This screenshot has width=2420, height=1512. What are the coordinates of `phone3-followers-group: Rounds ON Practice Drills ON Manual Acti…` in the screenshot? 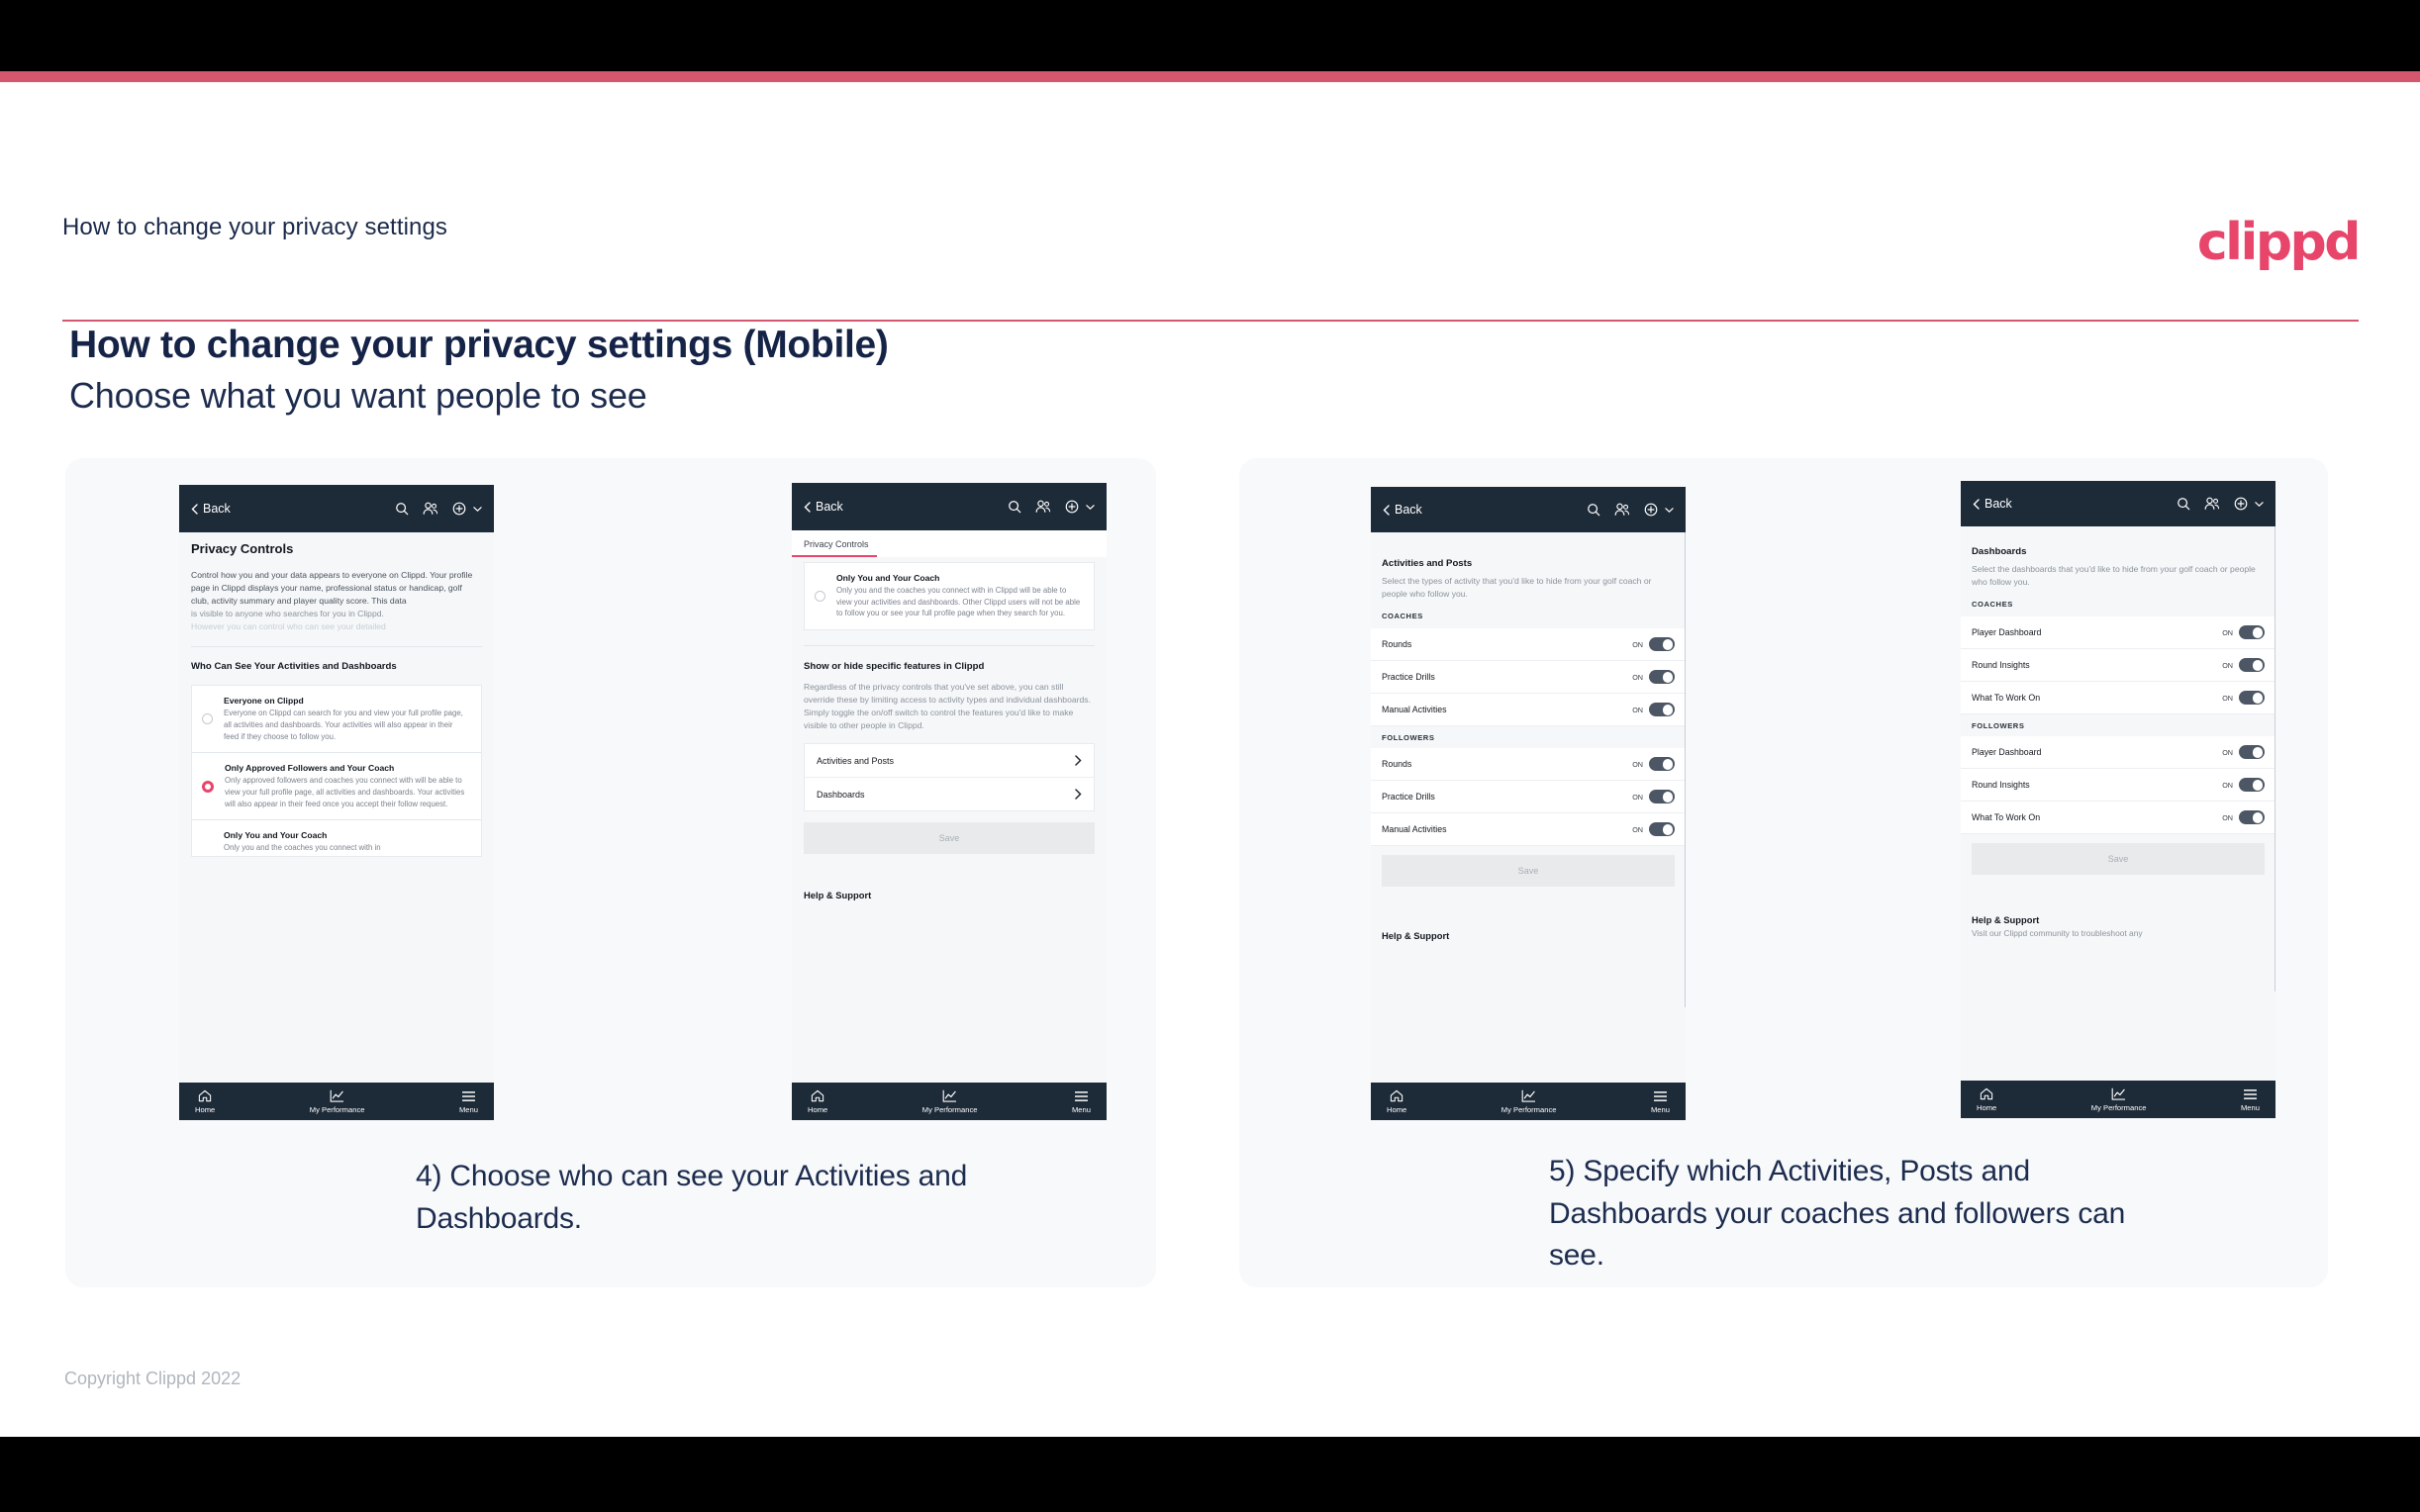 It's located at (1528, 798).